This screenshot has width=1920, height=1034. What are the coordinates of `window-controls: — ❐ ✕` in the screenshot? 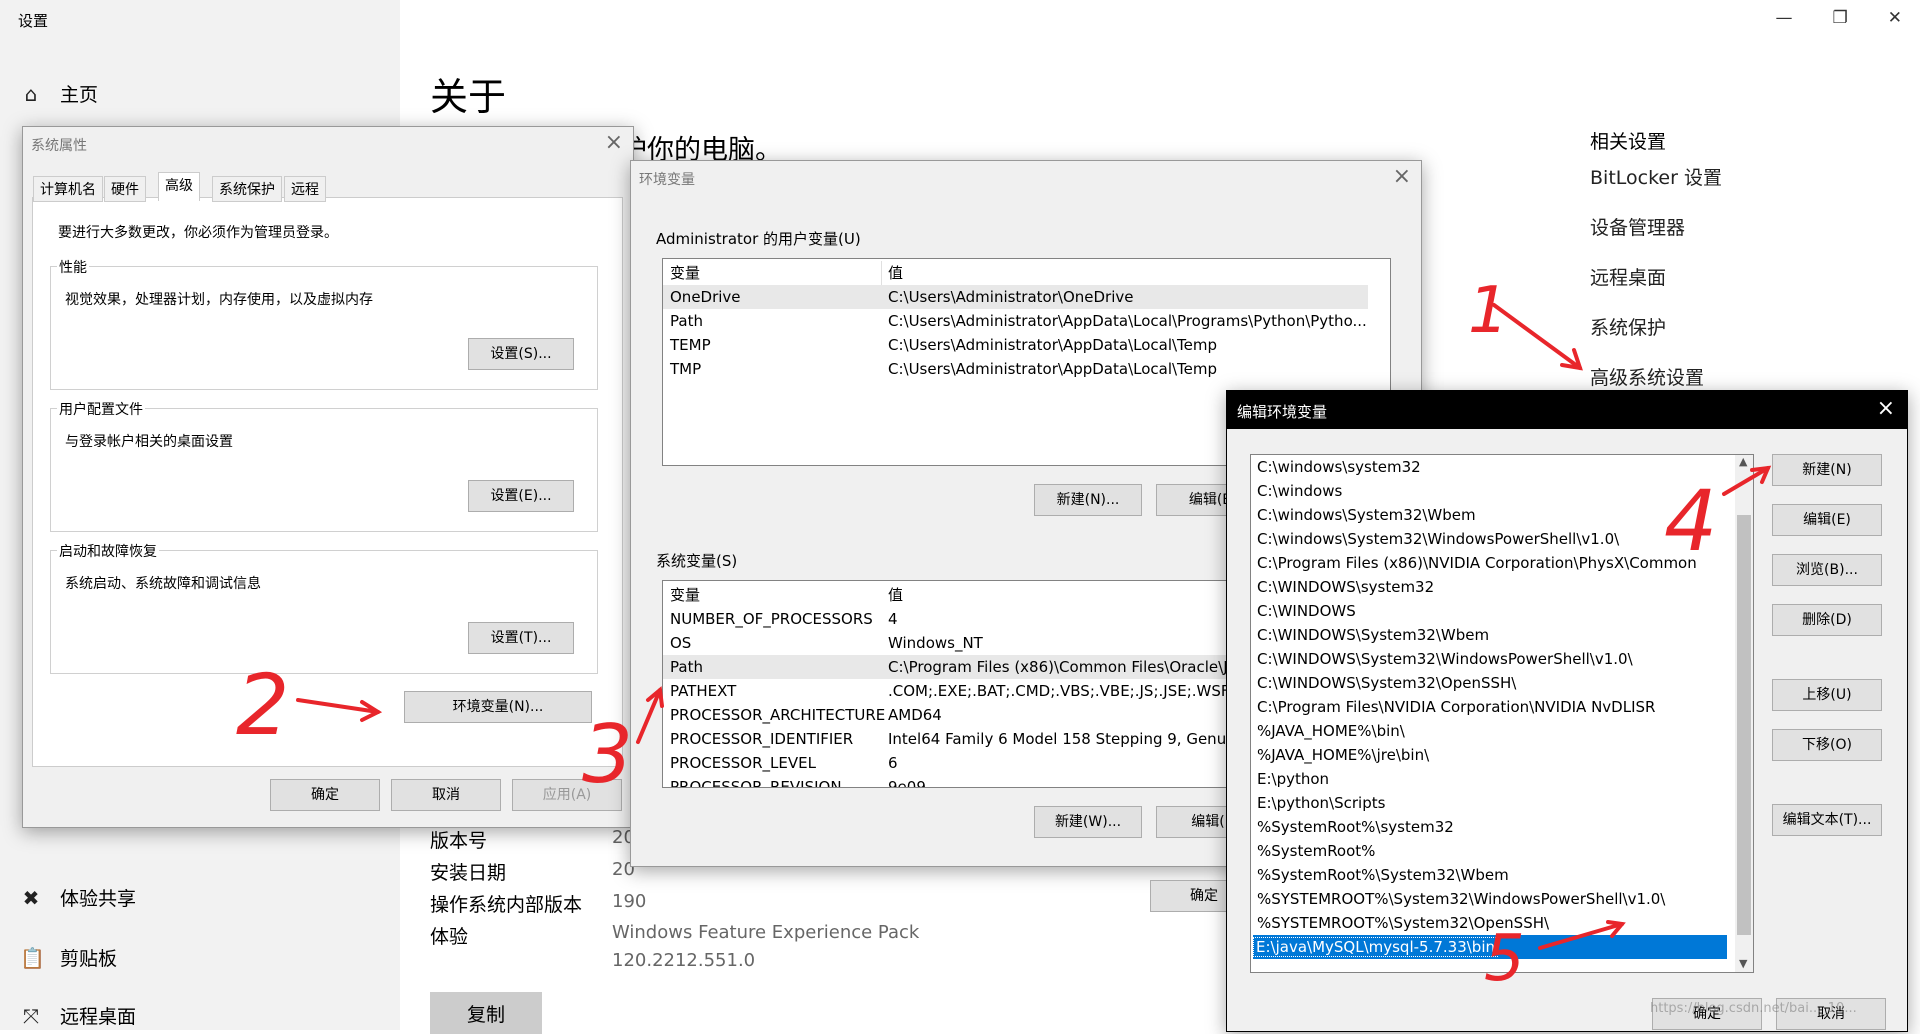 It's located at (1839, 18).